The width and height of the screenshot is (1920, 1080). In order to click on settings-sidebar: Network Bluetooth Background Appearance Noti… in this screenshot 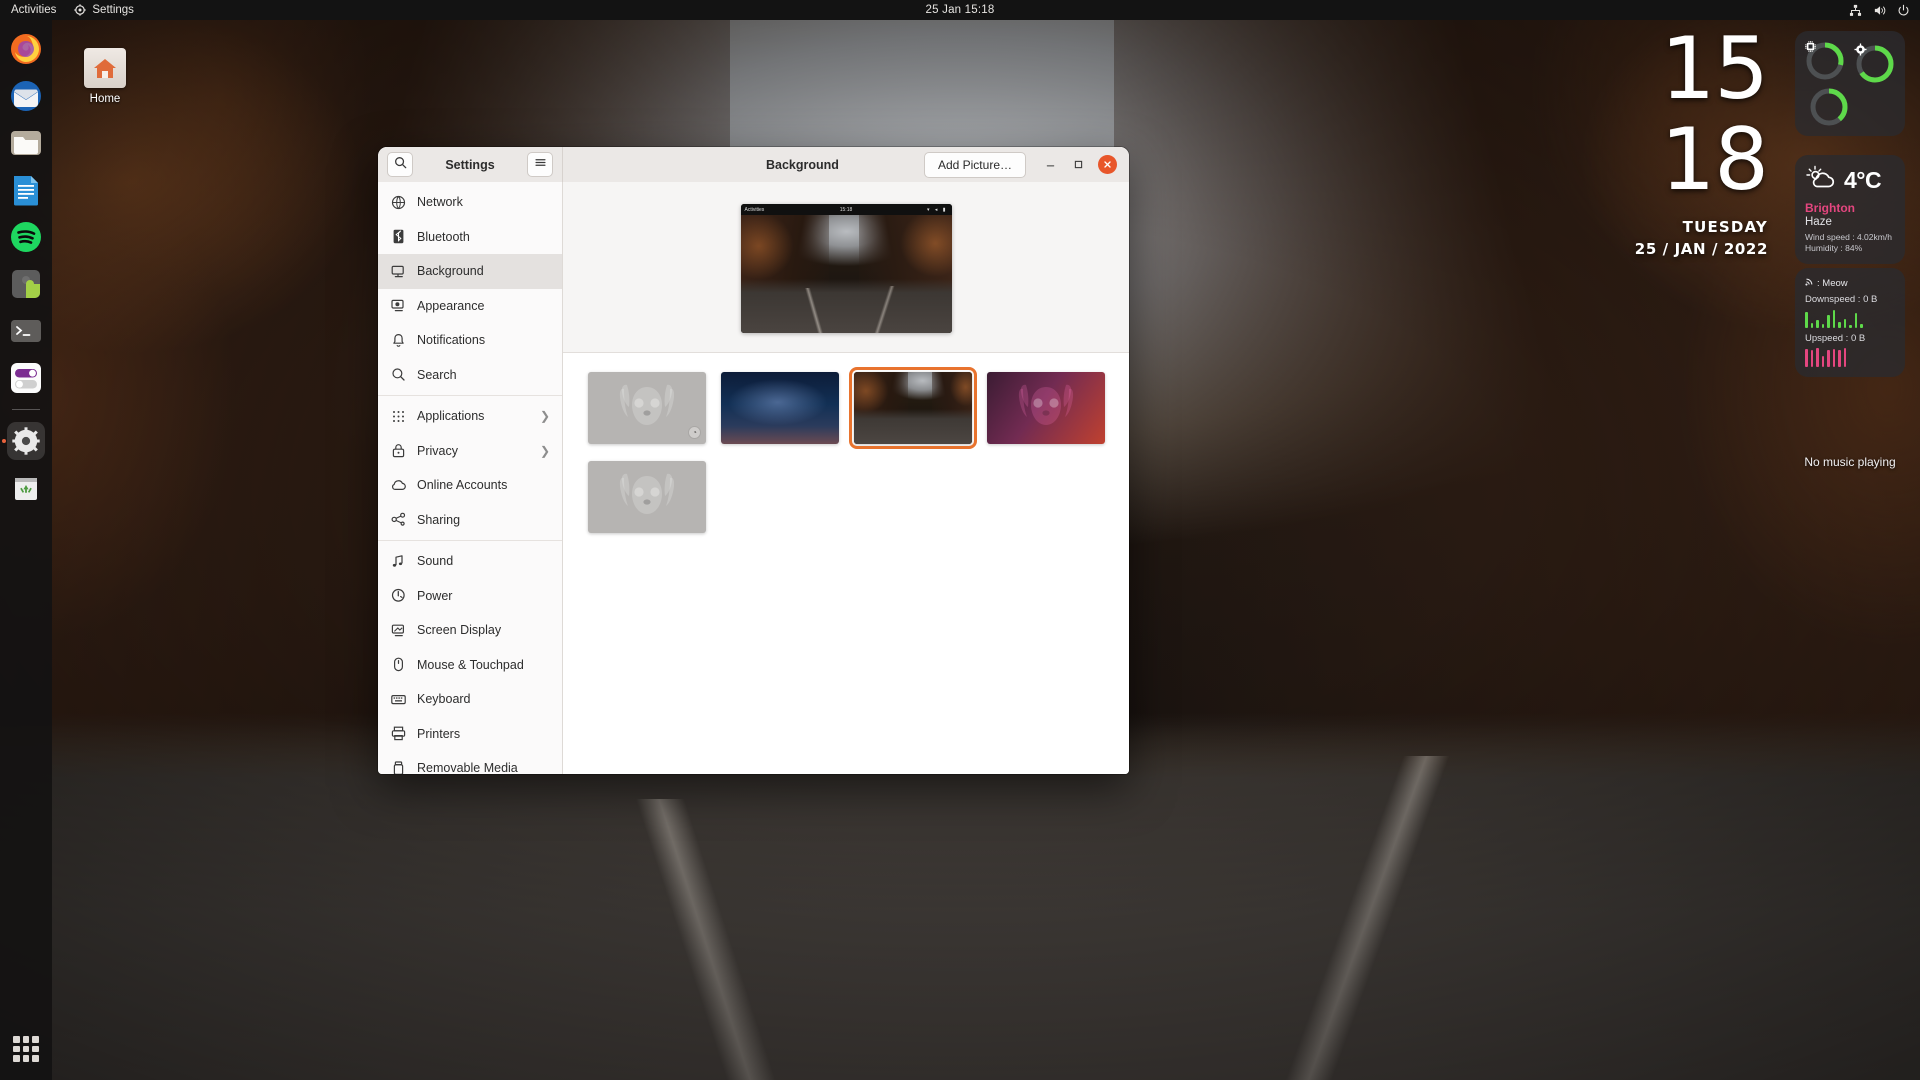, I will do `click(470, 478)`.